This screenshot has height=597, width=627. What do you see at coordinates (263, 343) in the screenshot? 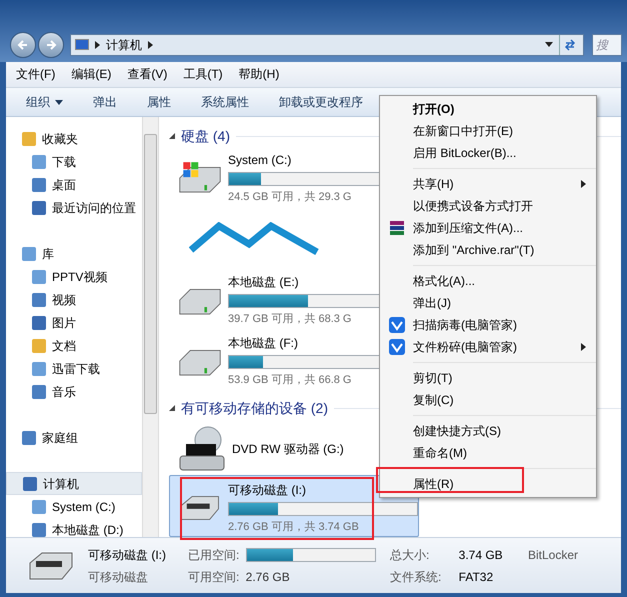
I see `drive-name: 本地磁盘 (F:)` at bounding box center [263, 343].